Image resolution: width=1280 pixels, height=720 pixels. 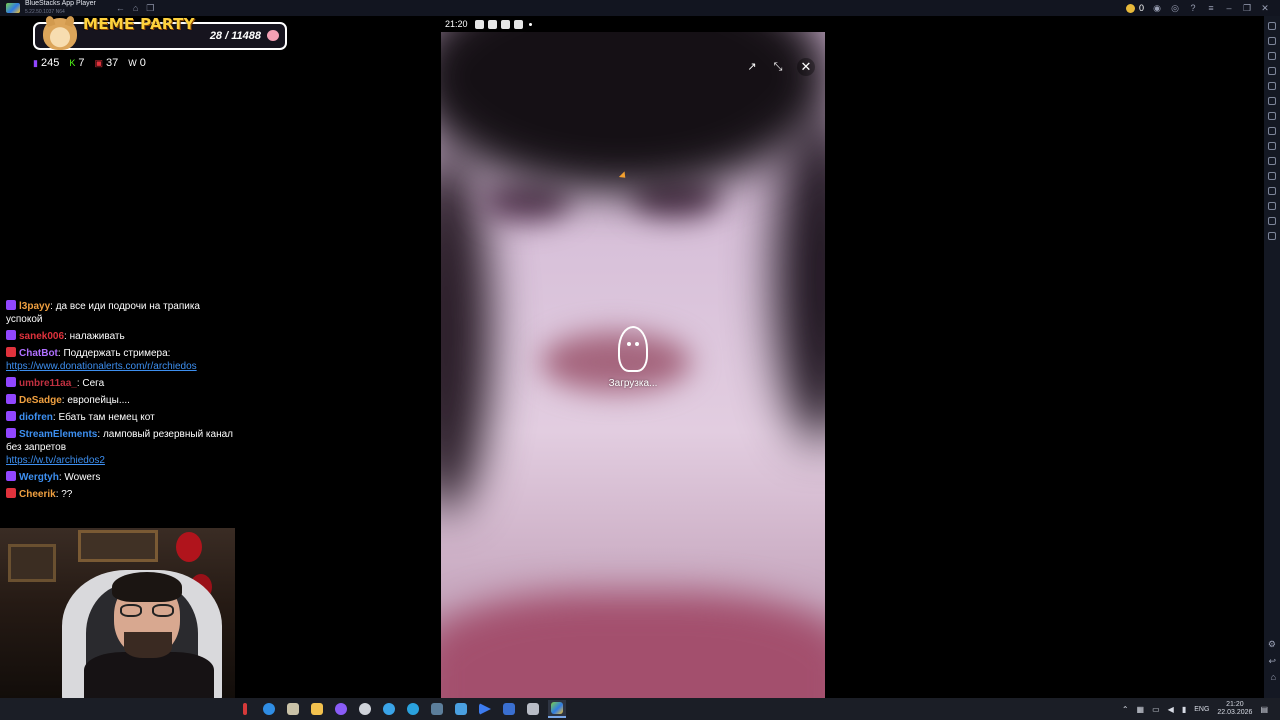 I want to click on toolbar-home-icon: ⌂, so click(x=1273, y=677).